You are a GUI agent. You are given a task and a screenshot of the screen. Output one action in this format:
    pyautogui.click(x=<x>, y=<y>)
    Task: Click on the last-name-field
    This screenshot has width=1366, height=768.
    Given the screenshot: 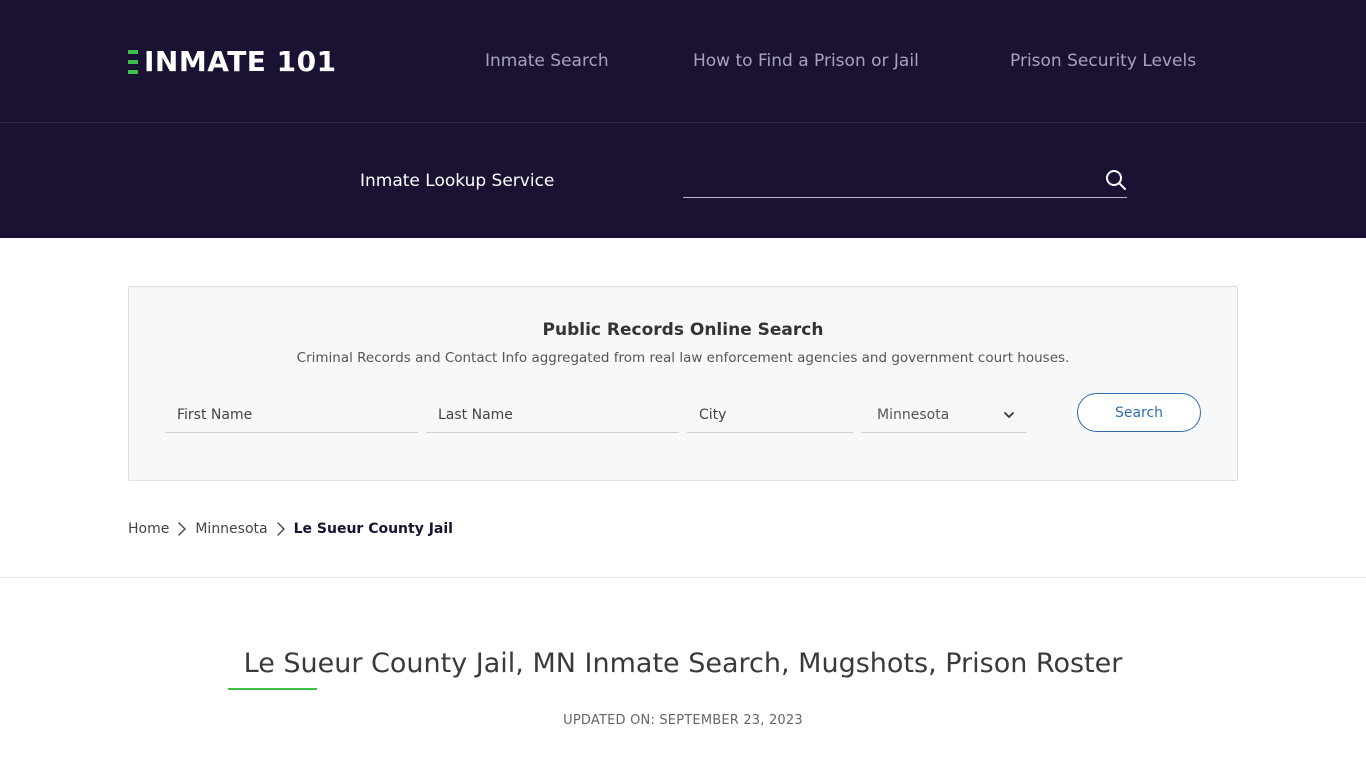 What is the action you would take?
    pyautogui.click(x=552, y=415)
    